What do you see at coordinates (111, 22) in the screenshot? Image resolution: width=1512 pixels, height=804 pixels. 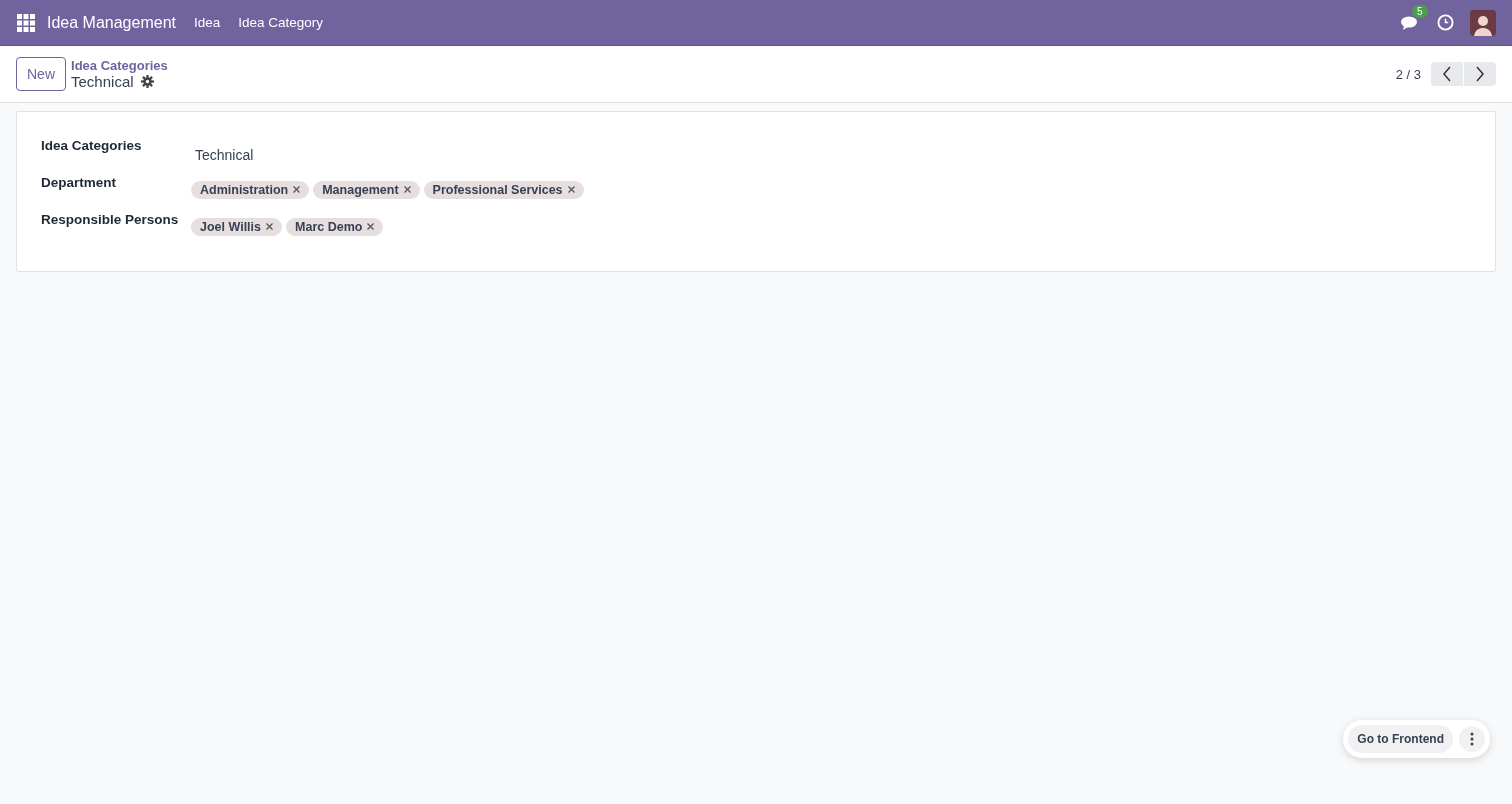 I see `app-title: Idea Management` at bounding box center [111, 22].